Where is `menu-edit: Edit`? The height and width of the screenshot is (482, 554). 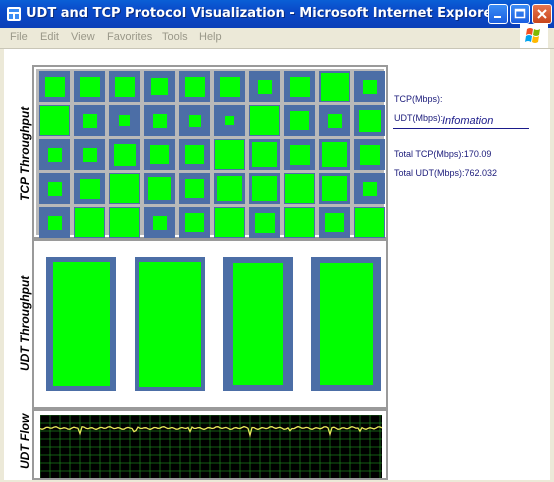 menu-edit: Edit is located at coordinates (49, 37).